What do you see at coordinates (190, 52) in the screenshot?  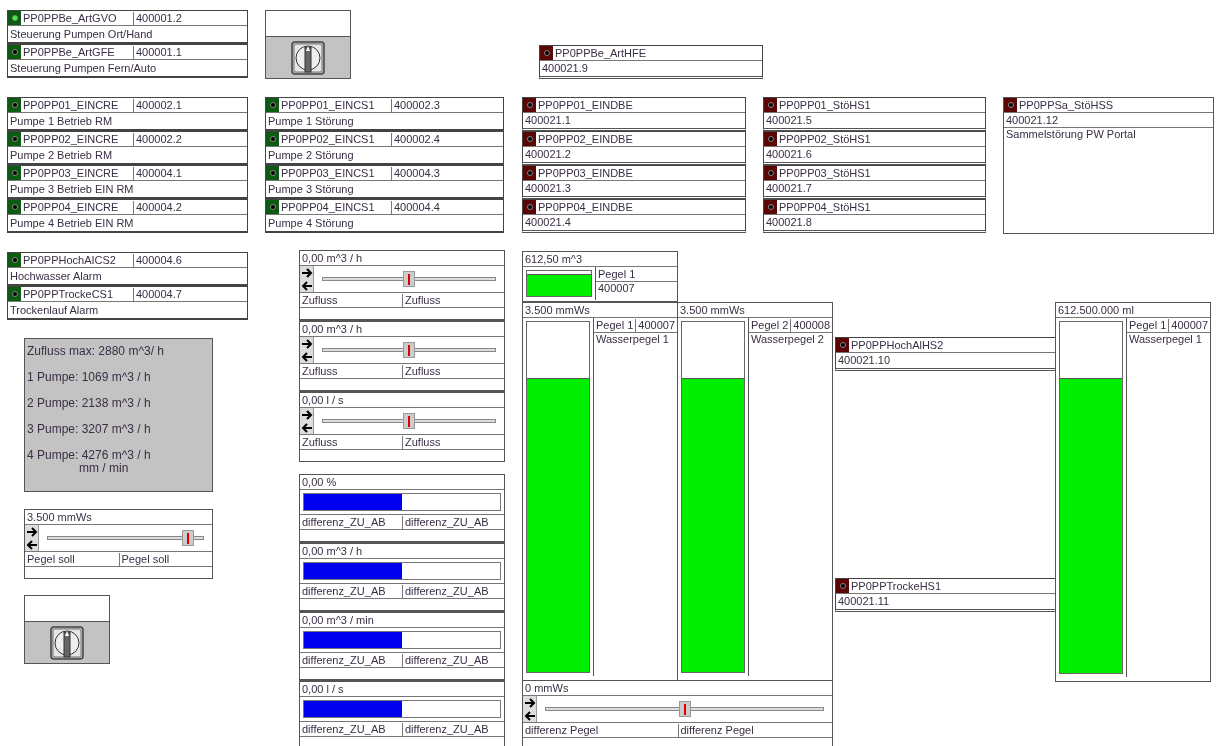 I see `address-text: 400001.1` at bounding box center [190, 52].